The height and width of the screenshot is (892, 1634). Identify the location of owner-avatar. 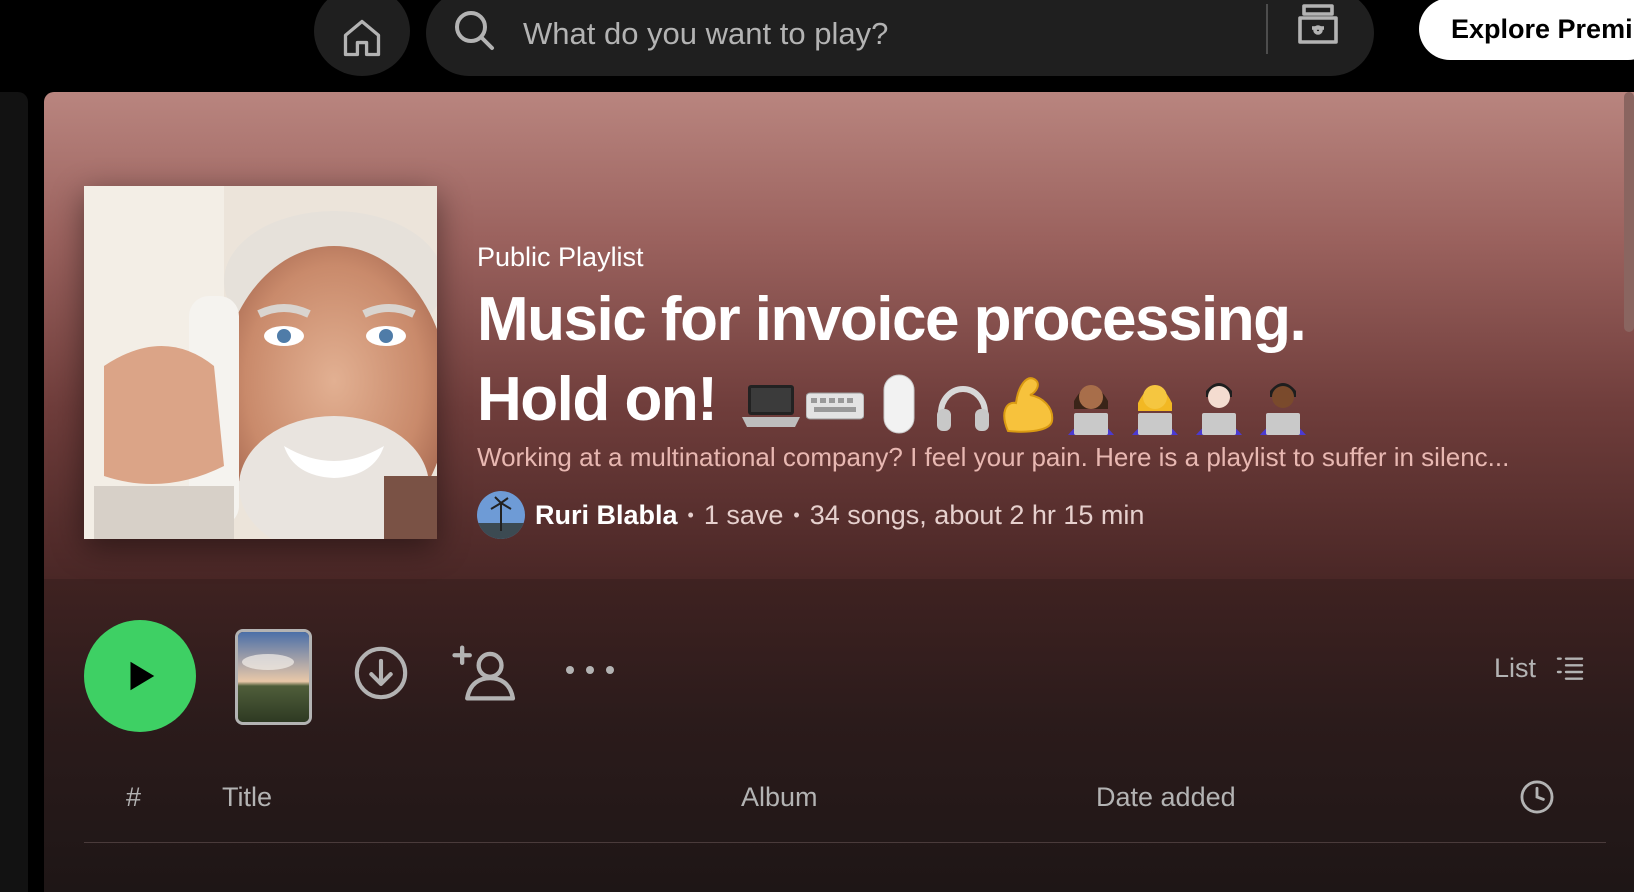
(501, 515).